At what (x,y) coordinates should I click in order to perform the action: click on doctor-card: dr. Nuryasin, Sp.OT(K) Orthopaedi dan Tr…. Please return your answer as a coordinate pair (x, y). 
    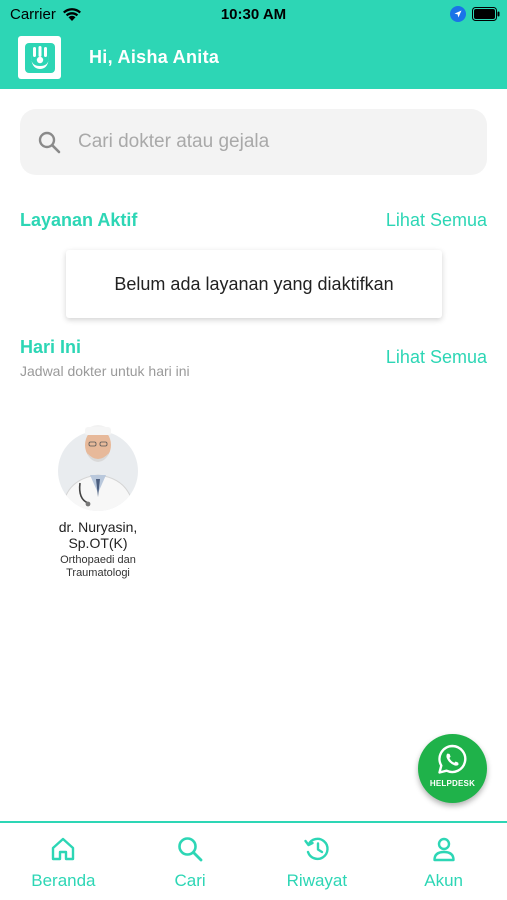
    Looking at the image, I should click on (98, 496).